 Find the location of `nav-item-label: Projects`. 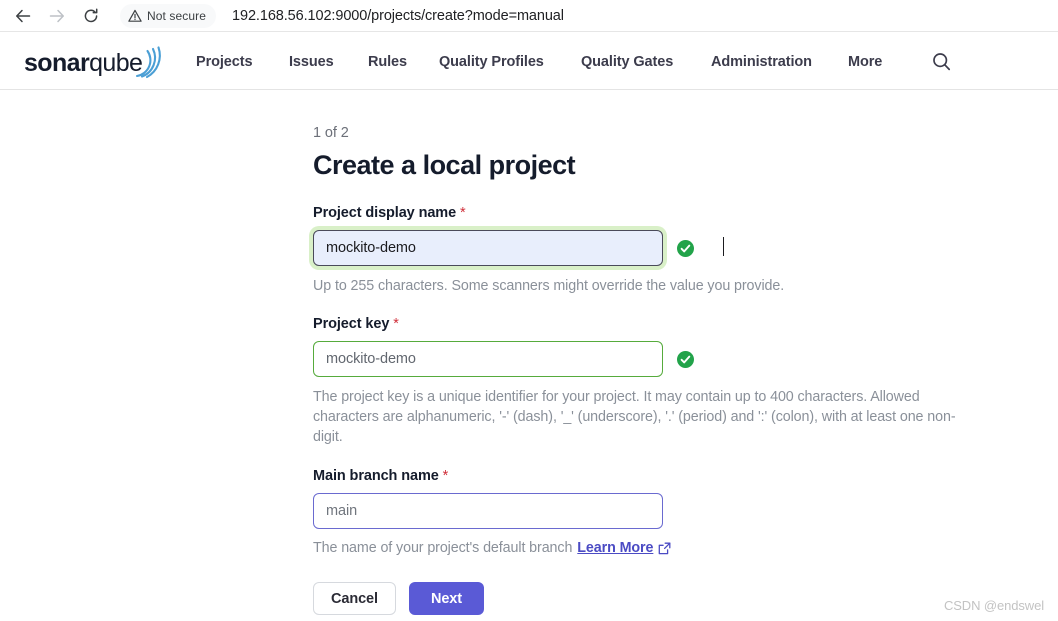

nav-item-label: Projects is located at coordinates (224, 61).